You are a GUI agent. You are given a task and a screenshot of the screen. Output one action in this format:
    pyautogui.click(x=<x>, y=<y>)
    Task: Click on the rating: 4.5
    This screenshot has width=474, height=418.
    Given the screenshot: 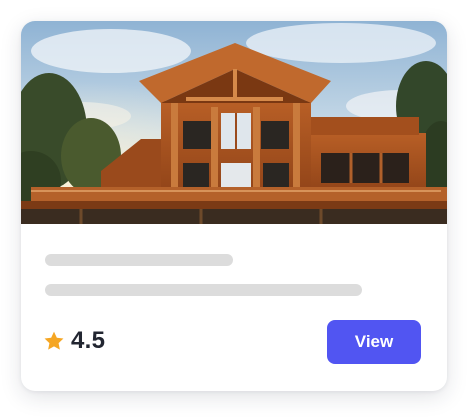 What is the action you would take?
    pyautogui.click(x=74, y=341)
    